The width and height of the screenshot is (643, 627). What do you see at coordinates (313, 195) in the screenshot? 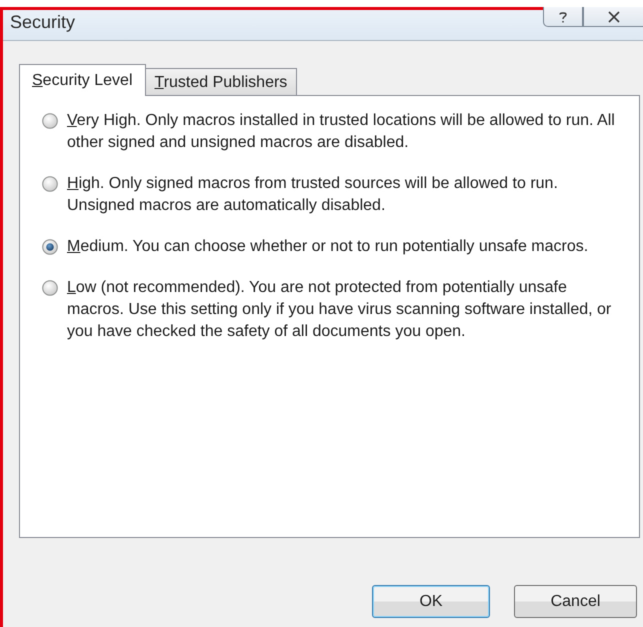
I see `option-label: High. Only signed macros from trusted sources will be allowed to run. Unsigned macros are automatically disabled.` at bounding box center [313, 195].